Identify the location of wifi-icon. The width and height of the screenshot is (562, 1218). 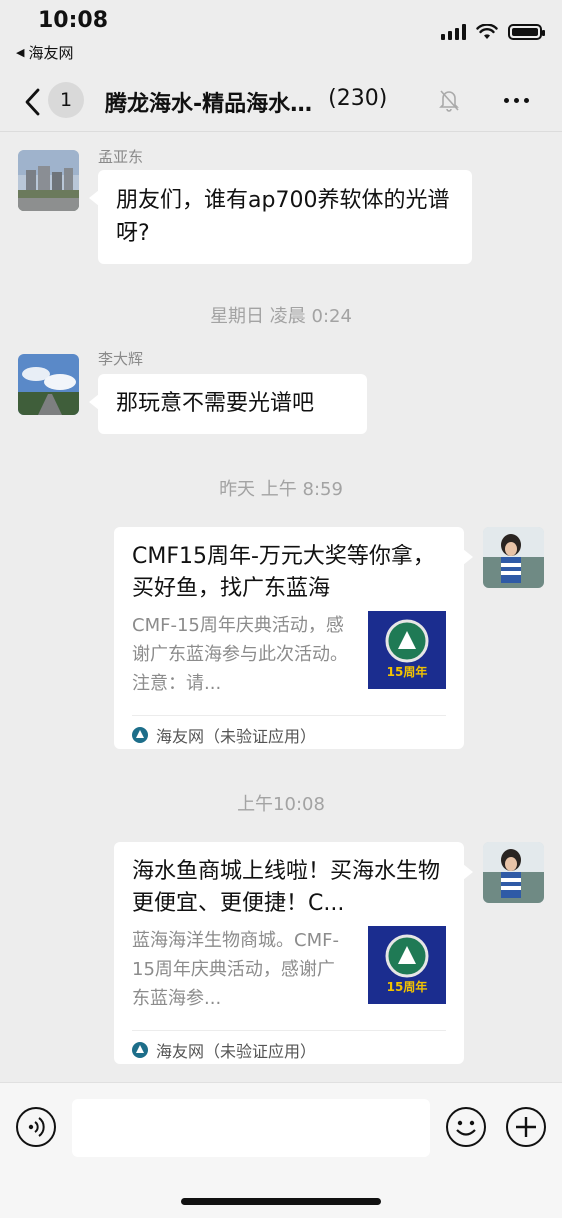
(487, 31).